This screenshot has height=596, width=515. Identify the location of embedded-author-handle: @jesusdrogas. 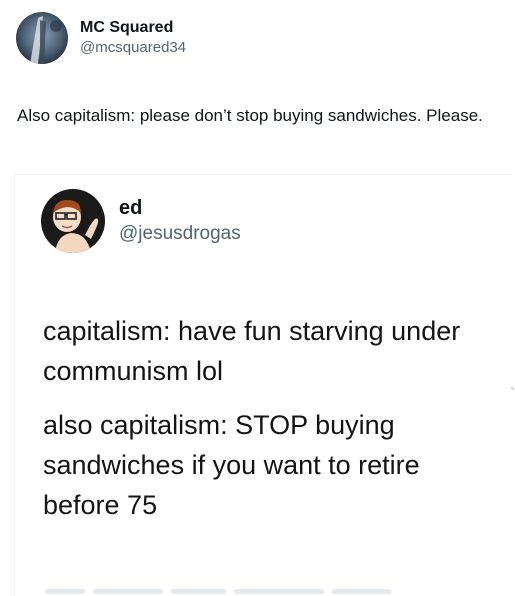
(180, 233).